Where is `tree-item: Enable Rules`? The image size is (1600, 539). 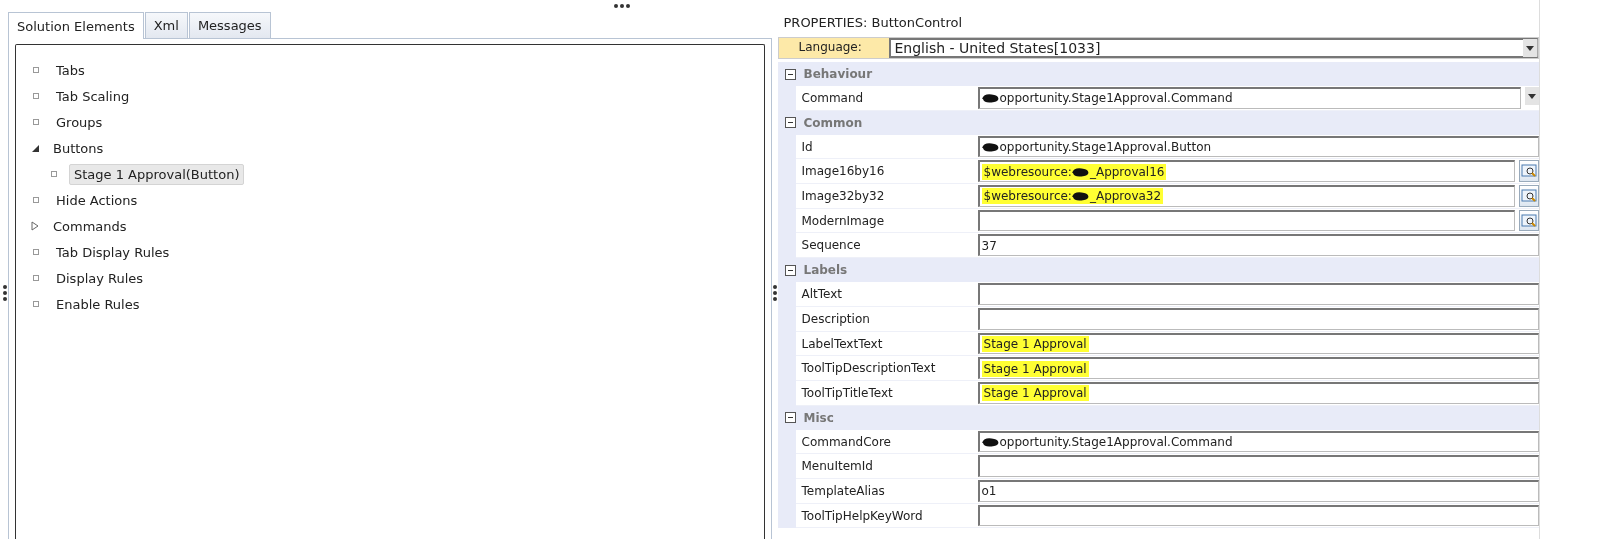
tree-item: Enable Rules is located at coordinates (98, 304).